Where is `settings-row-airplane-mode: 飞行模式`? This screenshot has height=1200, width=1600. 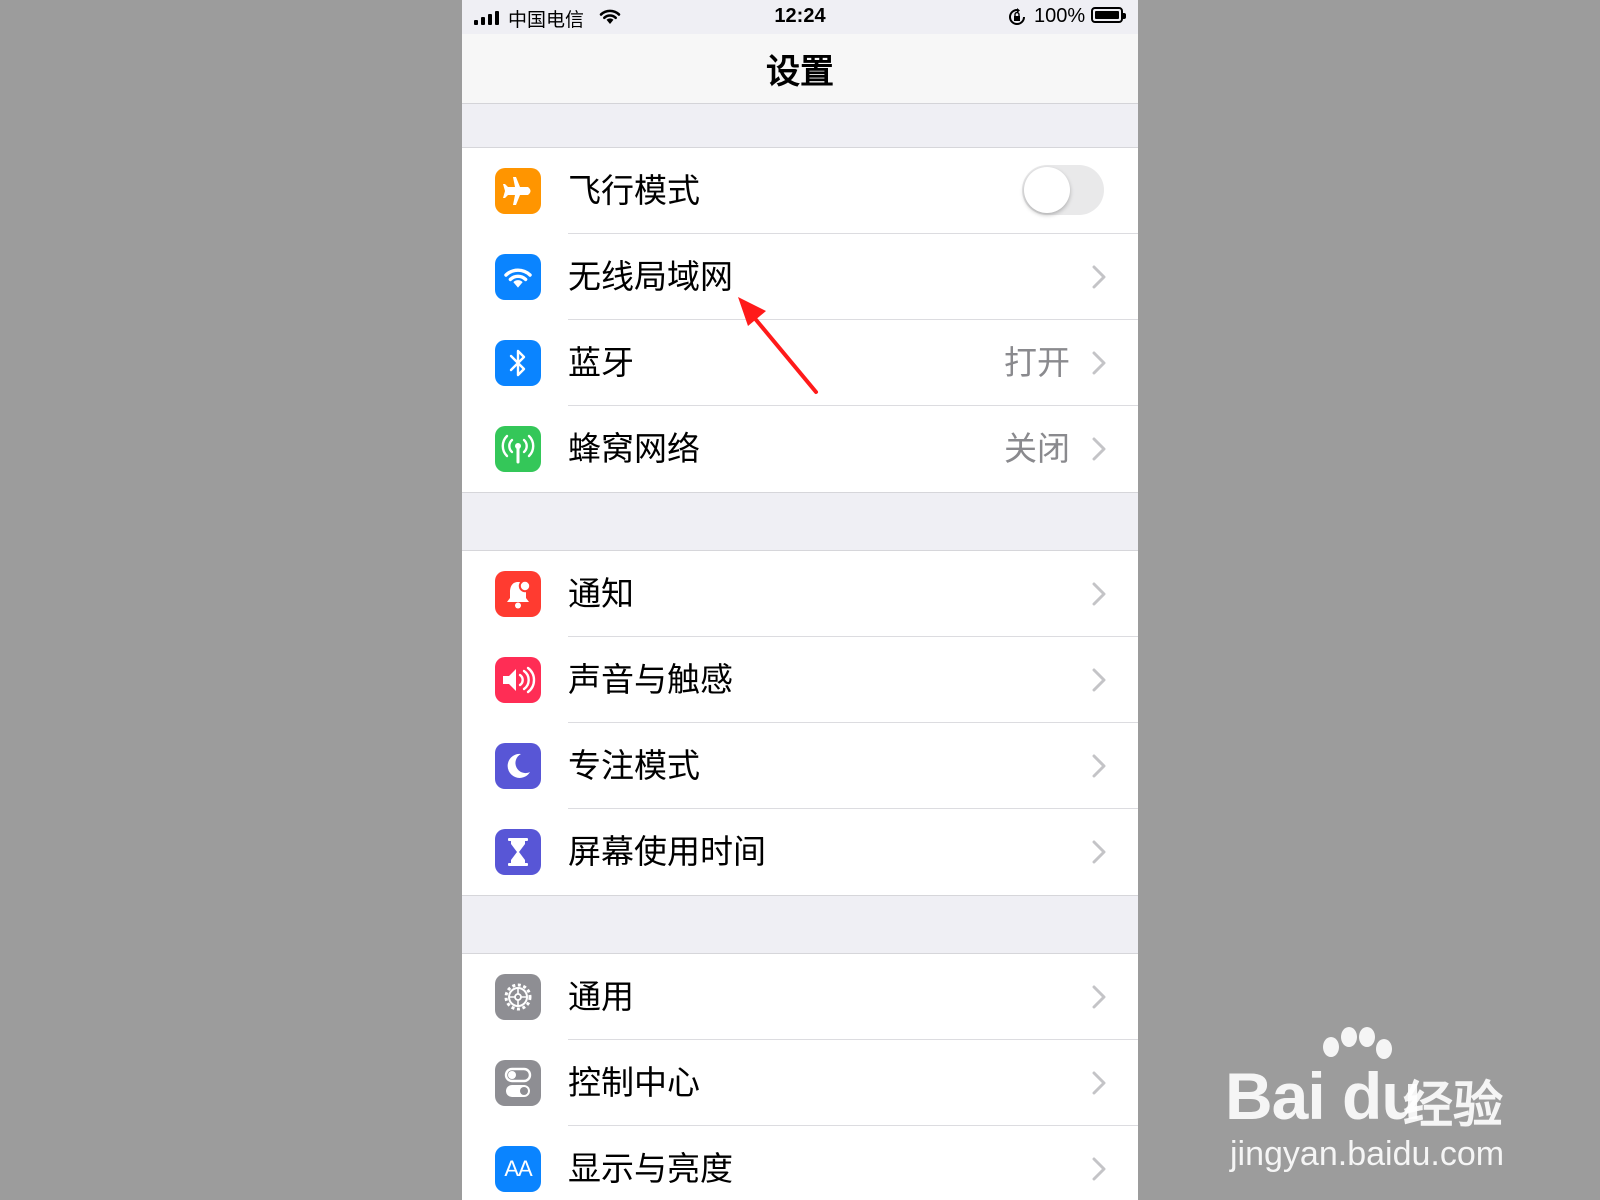 settings-row-airplane-mode: 飞行模式 is located at coordinates (800, 191).